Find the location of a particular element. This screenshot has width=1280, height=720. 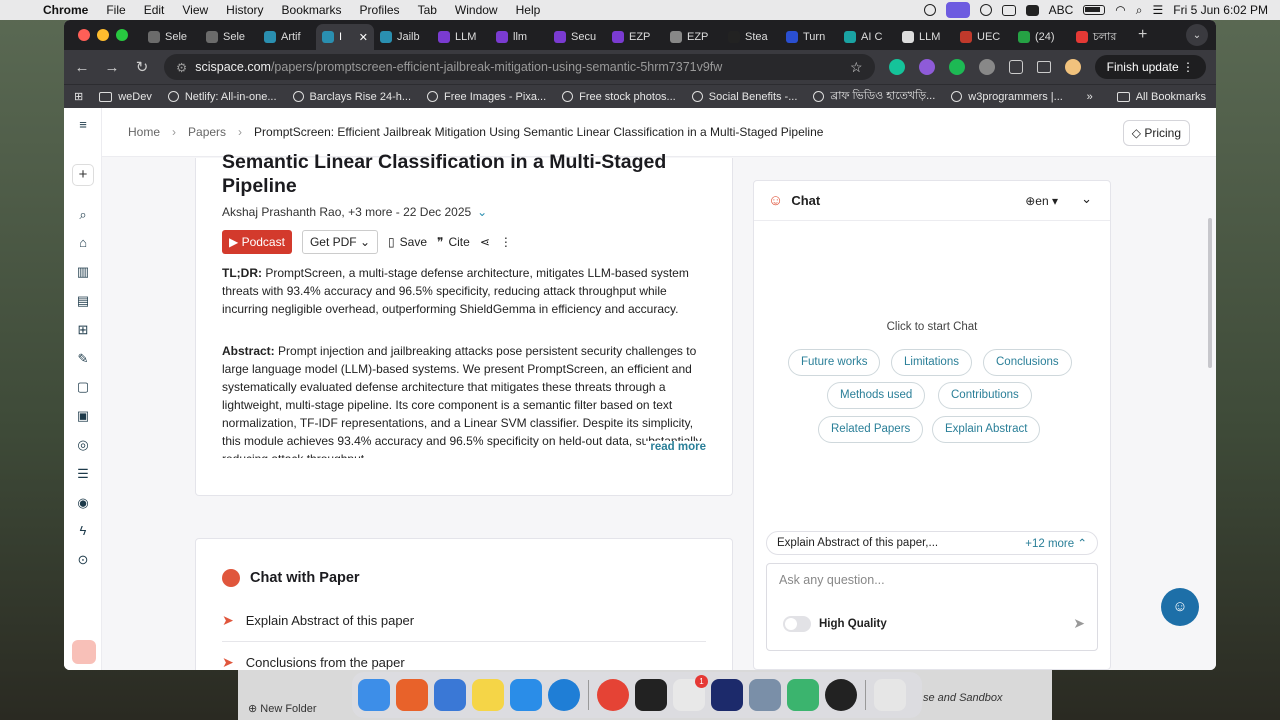

battery-icon is located at coordinates (1094, 10).